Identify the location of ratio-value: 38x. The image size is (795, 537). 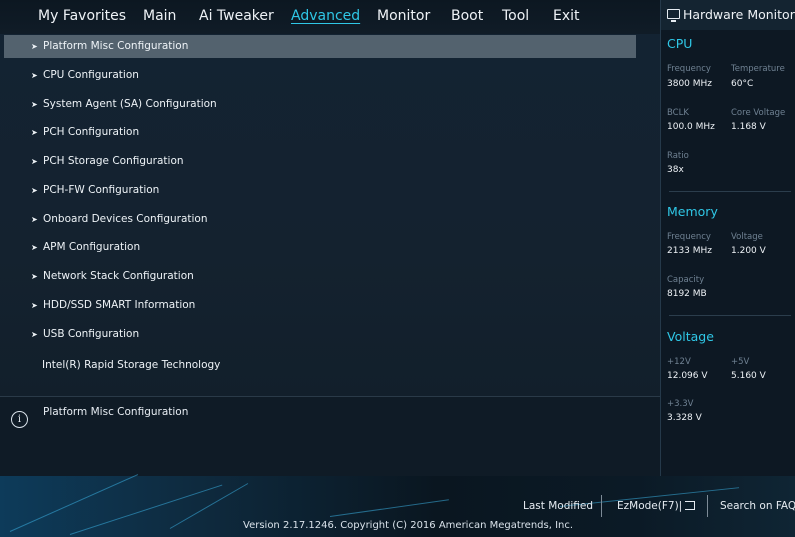
(675, 170).